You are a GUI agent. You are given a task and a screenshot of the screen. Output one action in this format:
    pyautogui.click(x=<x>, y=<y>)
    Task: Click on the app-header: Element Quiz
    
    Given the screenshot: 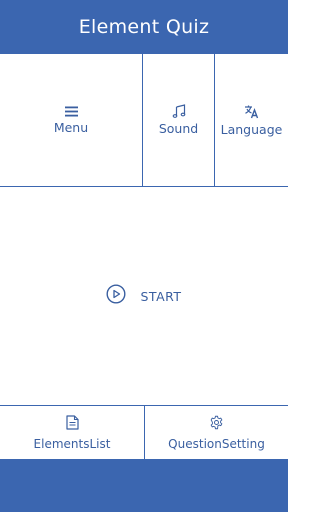 What is the action you would take?
    pyautogui.click(x=144, y=27)
    